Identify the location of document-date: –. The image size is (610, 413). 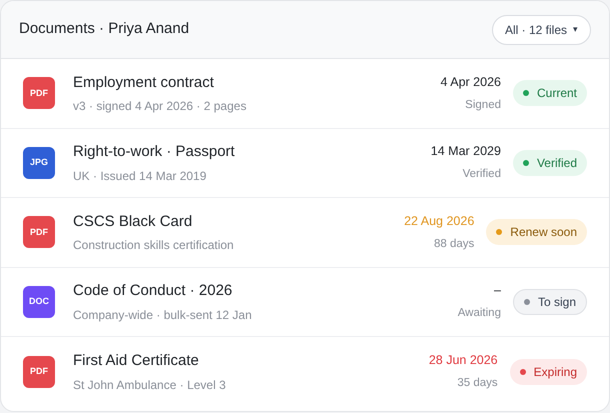
(497, 291).